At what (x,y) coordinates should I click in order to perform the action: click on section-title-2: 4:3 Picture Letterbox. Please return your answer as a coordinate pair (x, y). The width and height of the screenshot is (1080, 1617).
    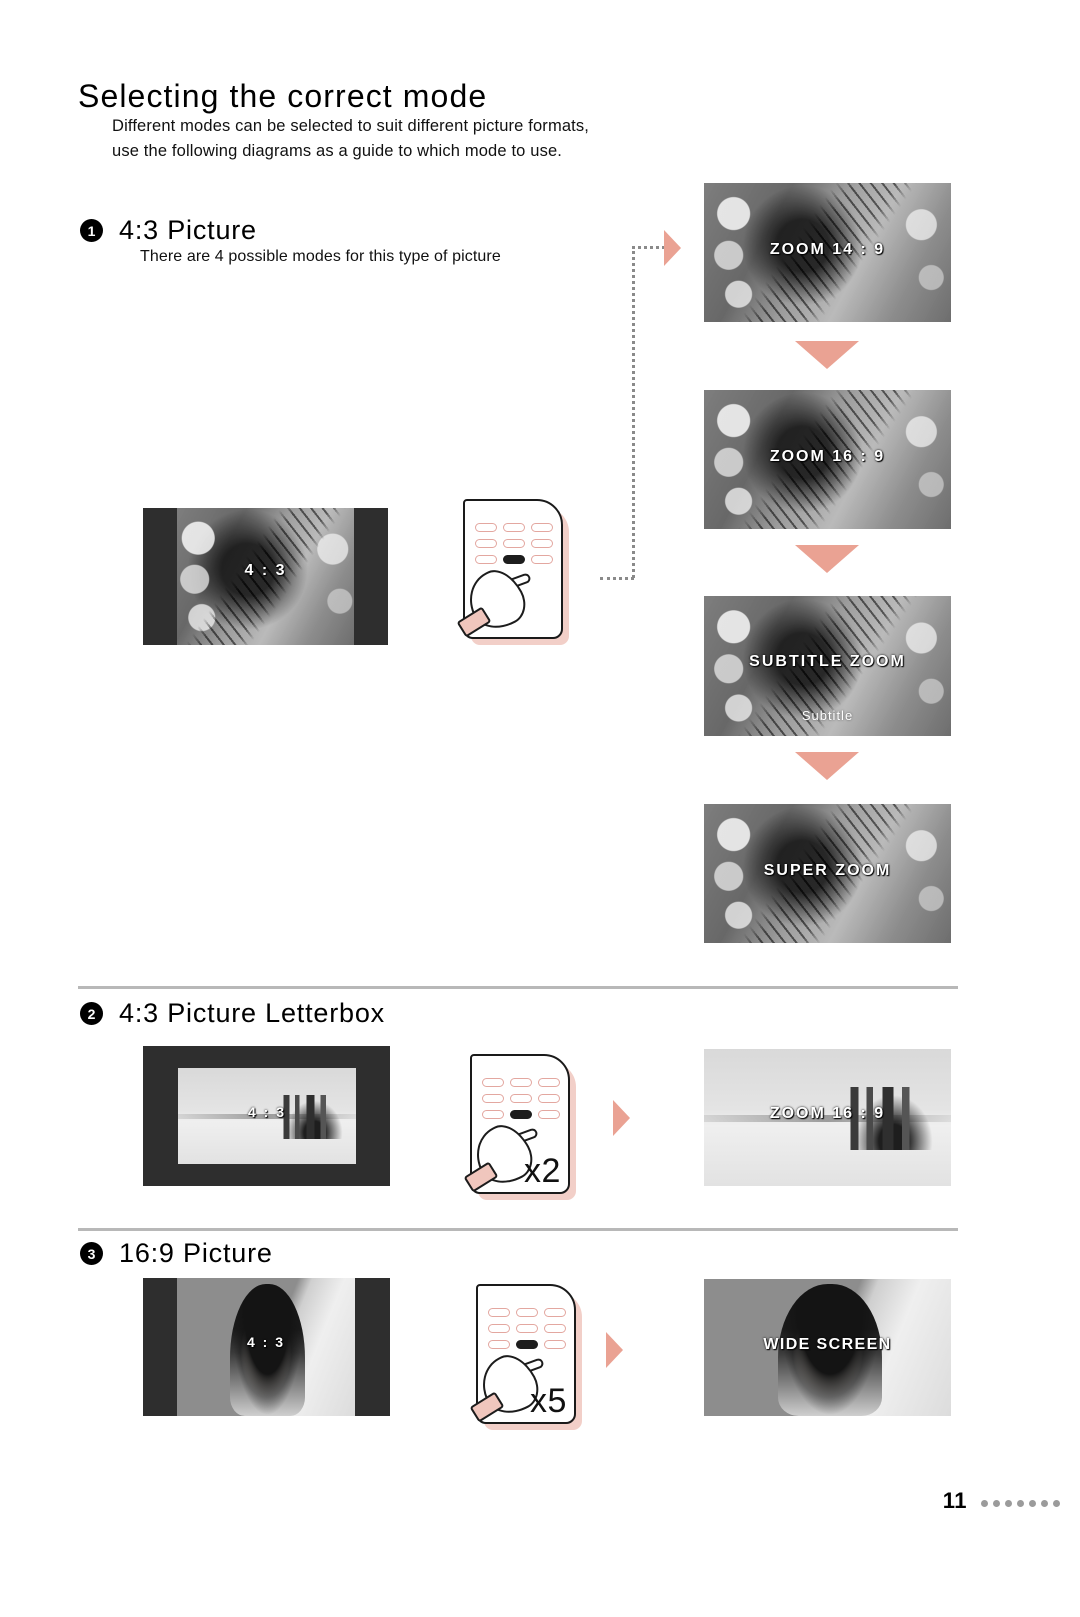
    Looking at the image, I should click on (252, 1013).